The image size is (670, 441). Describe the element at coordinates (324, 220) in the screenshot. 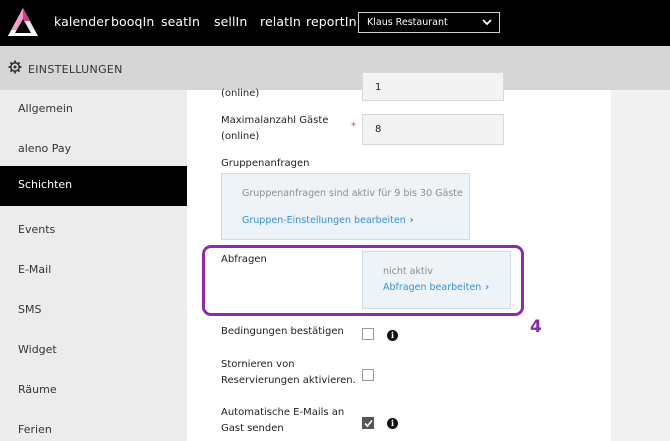

I see `group-settings-link-text: Gruppen-Einstellungen bearbeiten` at that location.